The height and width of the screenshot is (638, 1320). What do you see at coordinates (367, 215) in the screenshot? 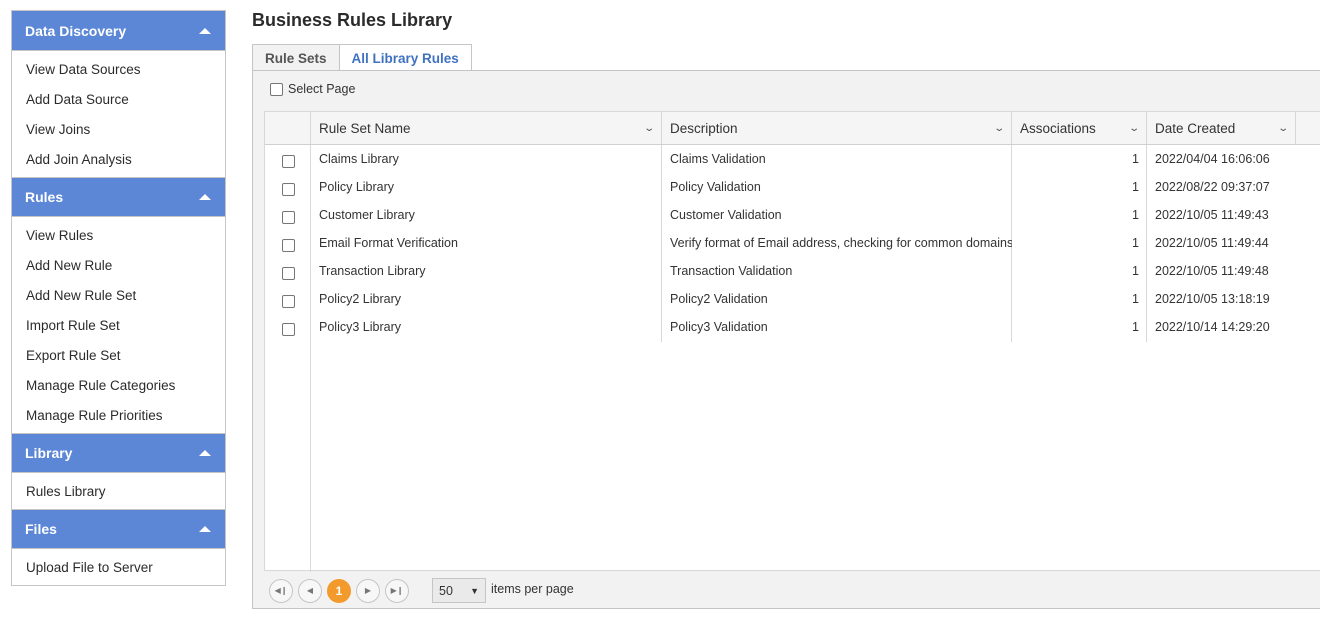
I see `cell-rule-set-name: Customer Library` at bounding box center [367, 215].